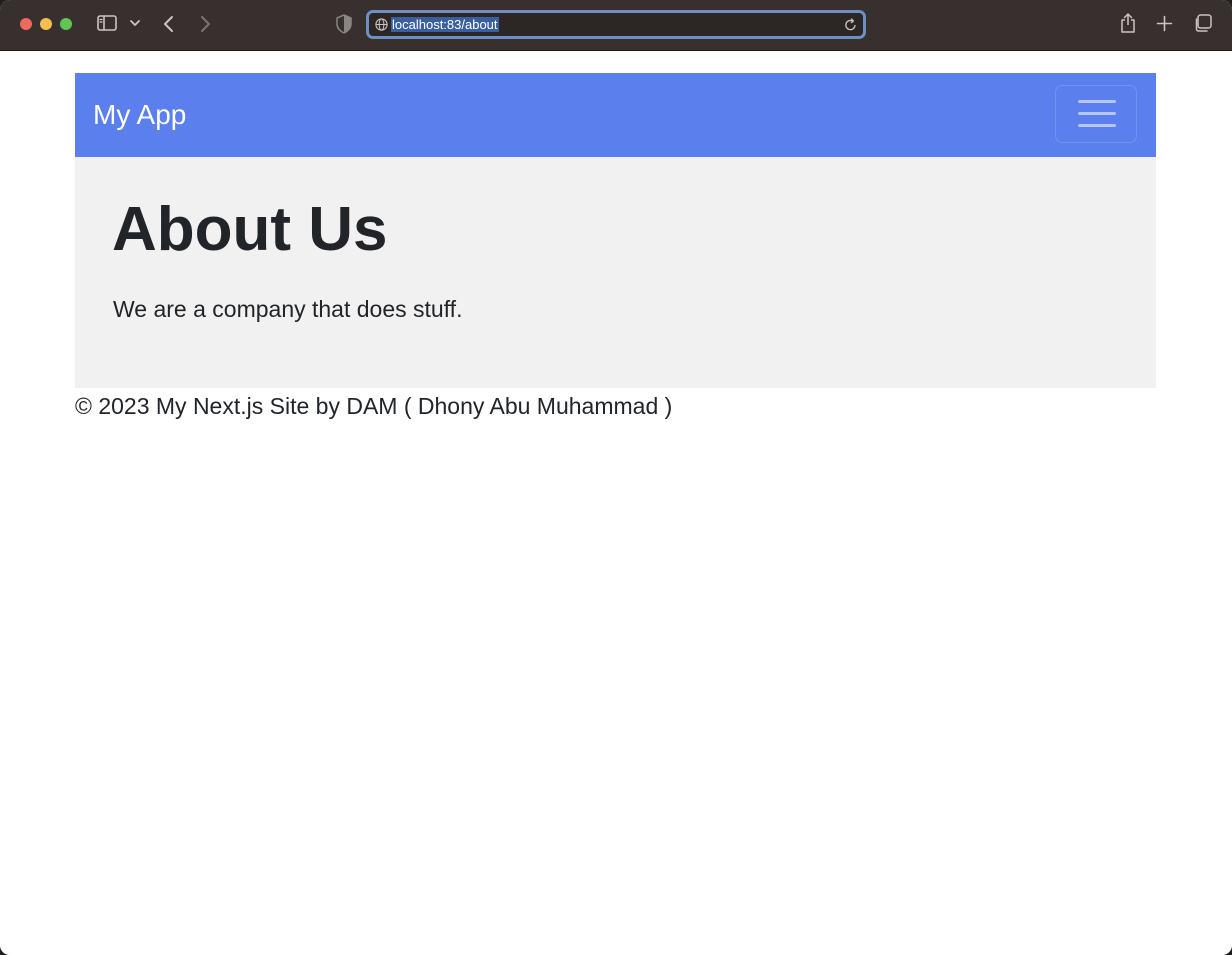 Image resolution: width=1232 pixels, height=955 pixels. I want to click on browser-toolbar: localhost:83/about, so click(616, 25).